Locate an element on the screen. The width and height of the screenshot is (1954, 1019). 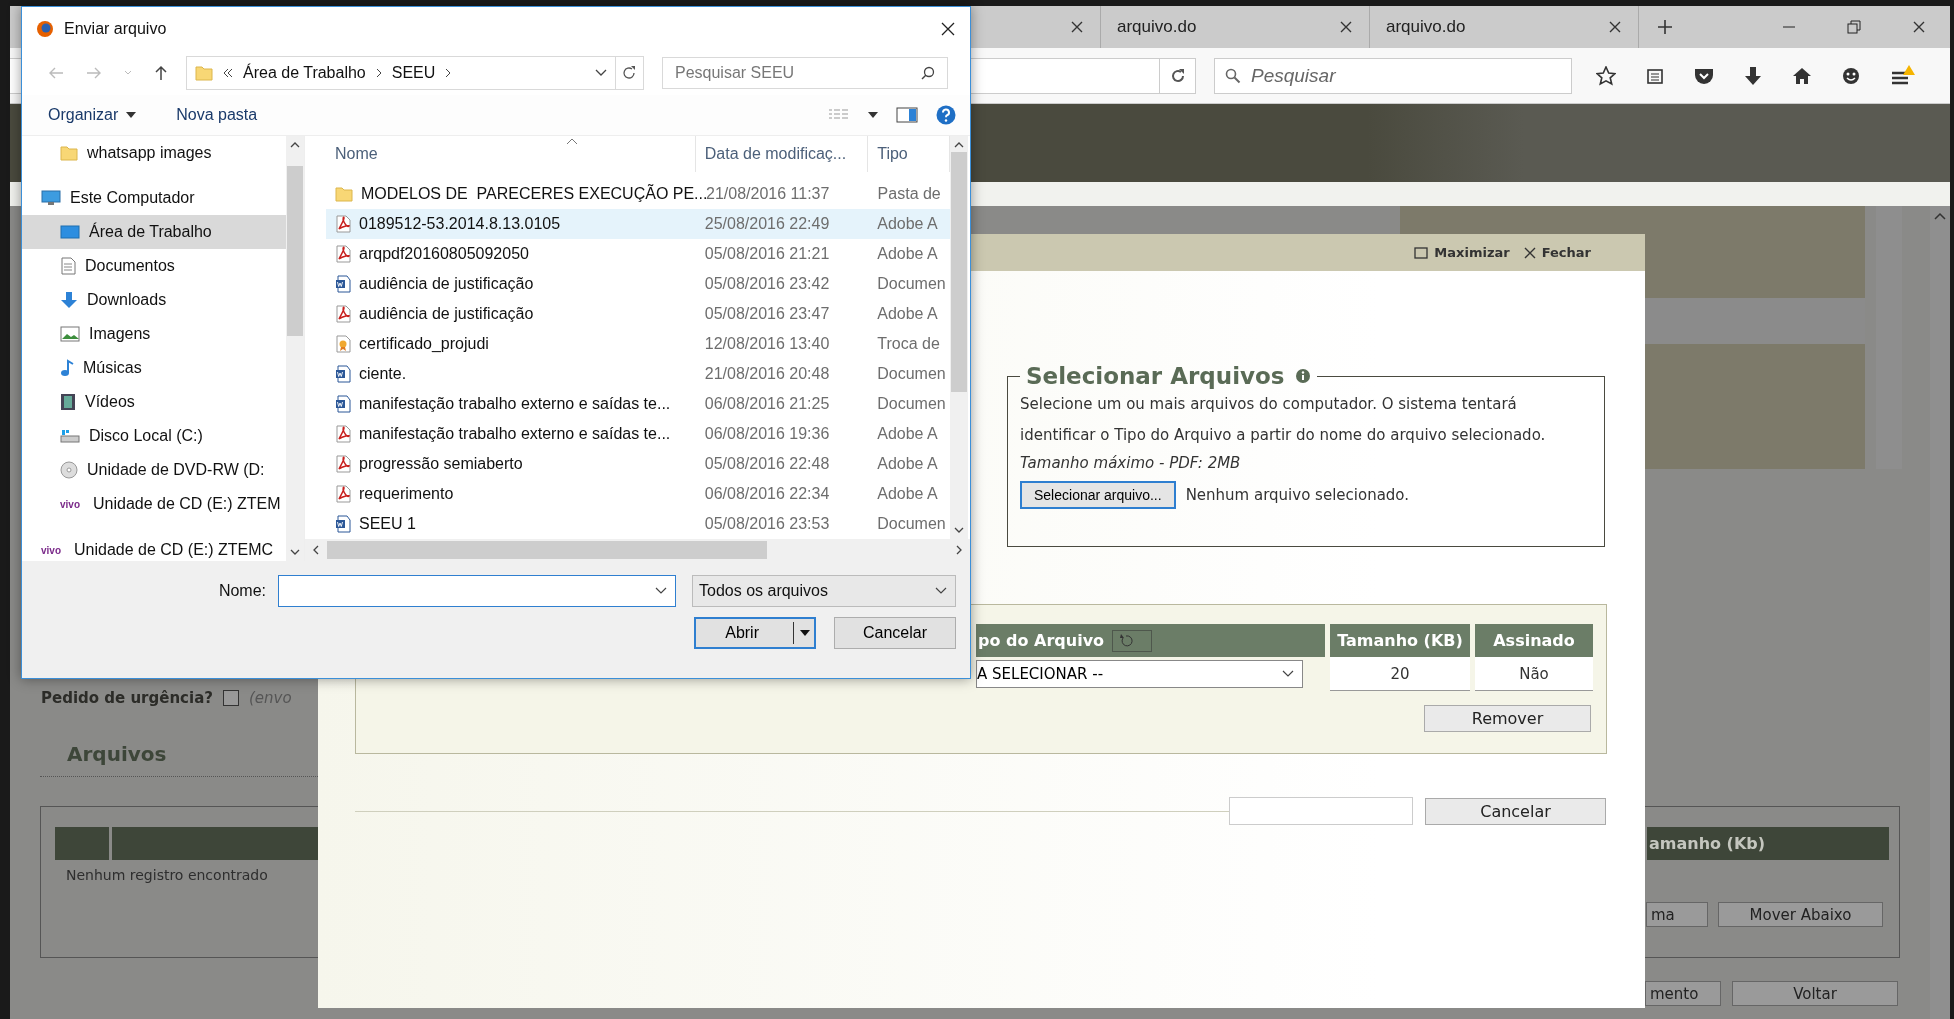
up-arrow-icon is located at coordinates (161, 73).